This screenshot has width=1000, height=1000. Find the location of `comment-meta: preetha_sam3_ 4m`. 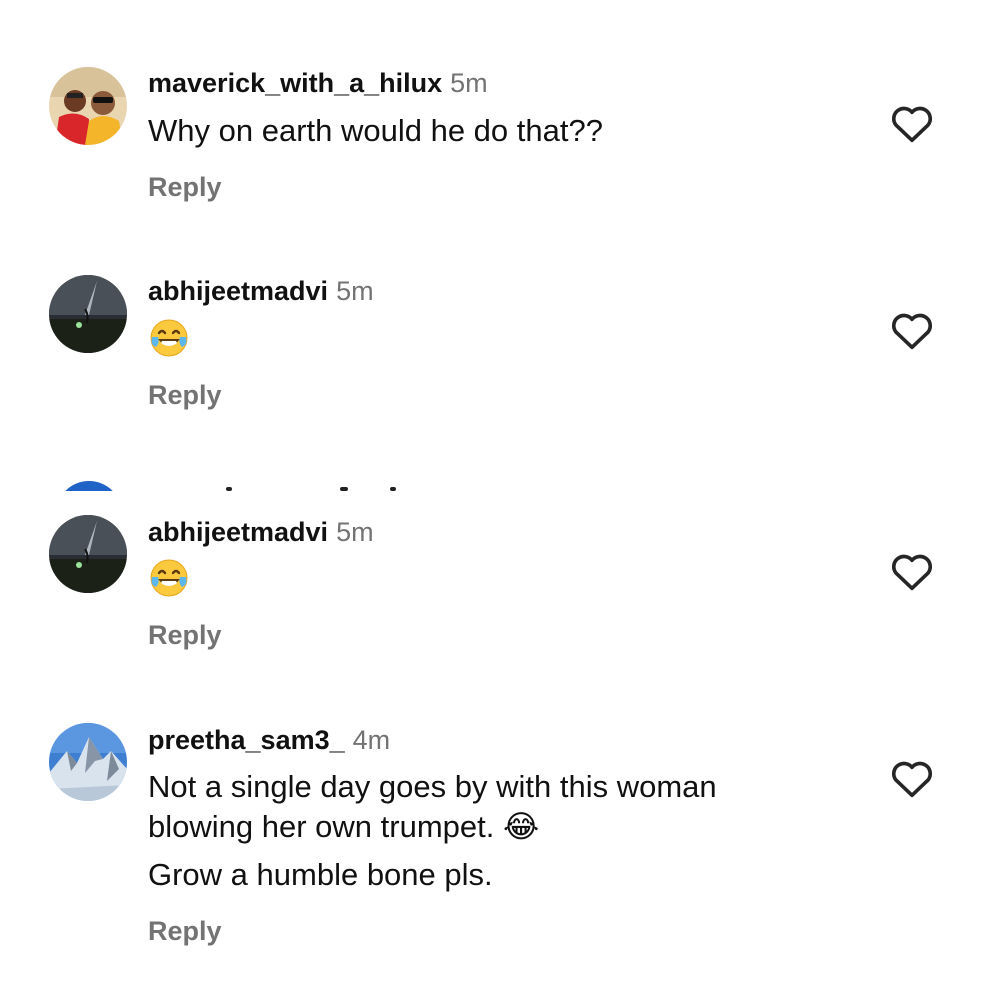

comment-meta: preetha_sam3_ 4m is located at coordinates (269, 740).